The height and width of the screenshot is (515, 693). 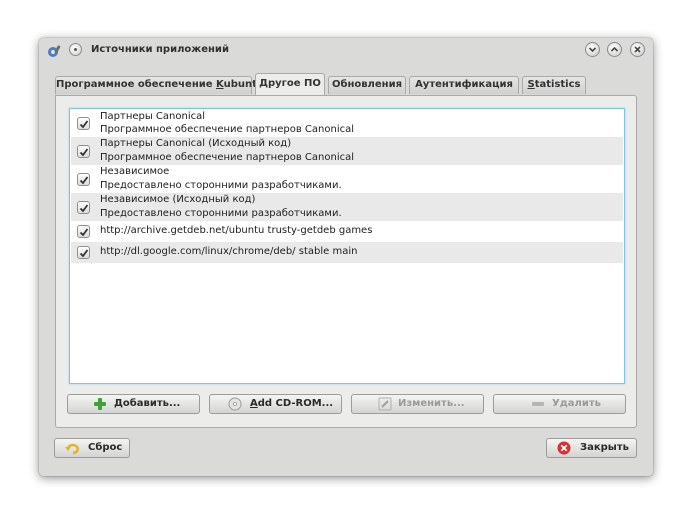 I want to click on add-cdrom-accel: A, so click(x=254, y=403).